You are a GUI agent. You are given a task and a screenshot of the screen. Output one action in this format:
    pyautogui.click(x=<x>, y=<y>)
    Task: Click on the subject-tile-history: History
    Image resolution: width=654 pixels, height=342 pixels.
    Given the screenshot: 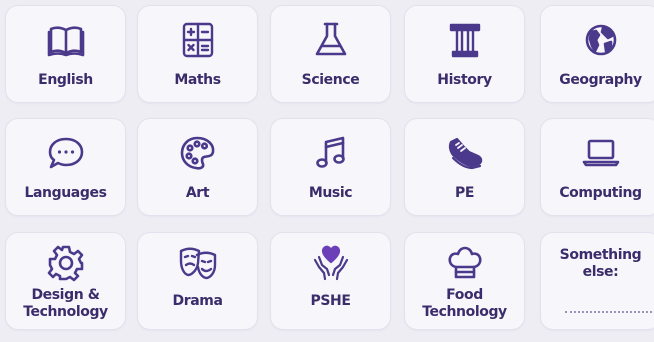 What is the action you would take?
    pyautogui.click(x=464, y=54)
    